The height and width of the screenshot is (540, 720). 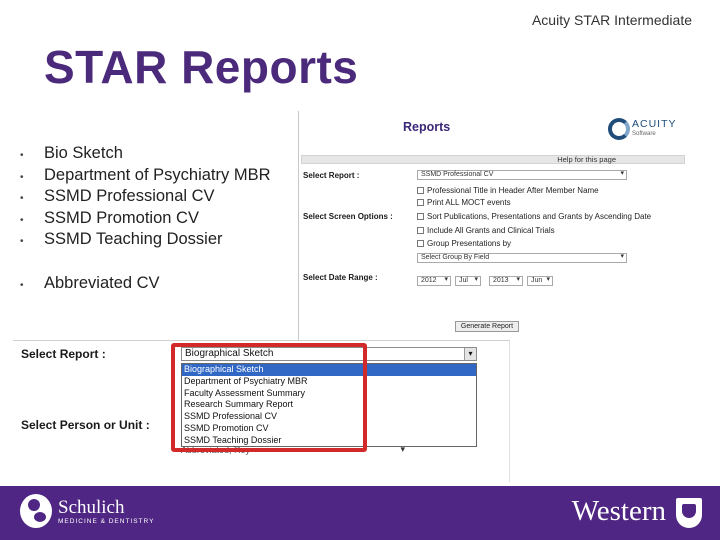 I want to click on bullet-item: • Bio Sketch, so click(x=145, y=155).